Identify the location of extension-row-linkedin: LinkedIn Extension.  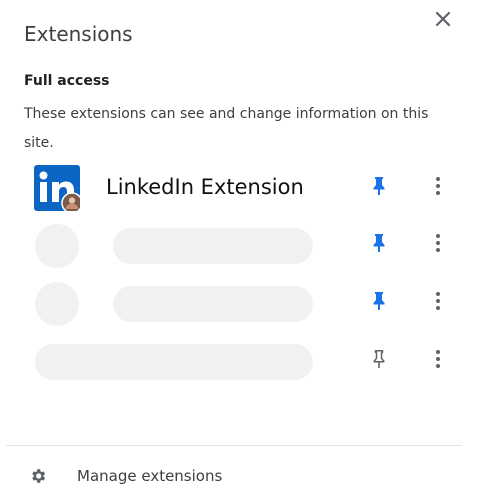
(235, 190).